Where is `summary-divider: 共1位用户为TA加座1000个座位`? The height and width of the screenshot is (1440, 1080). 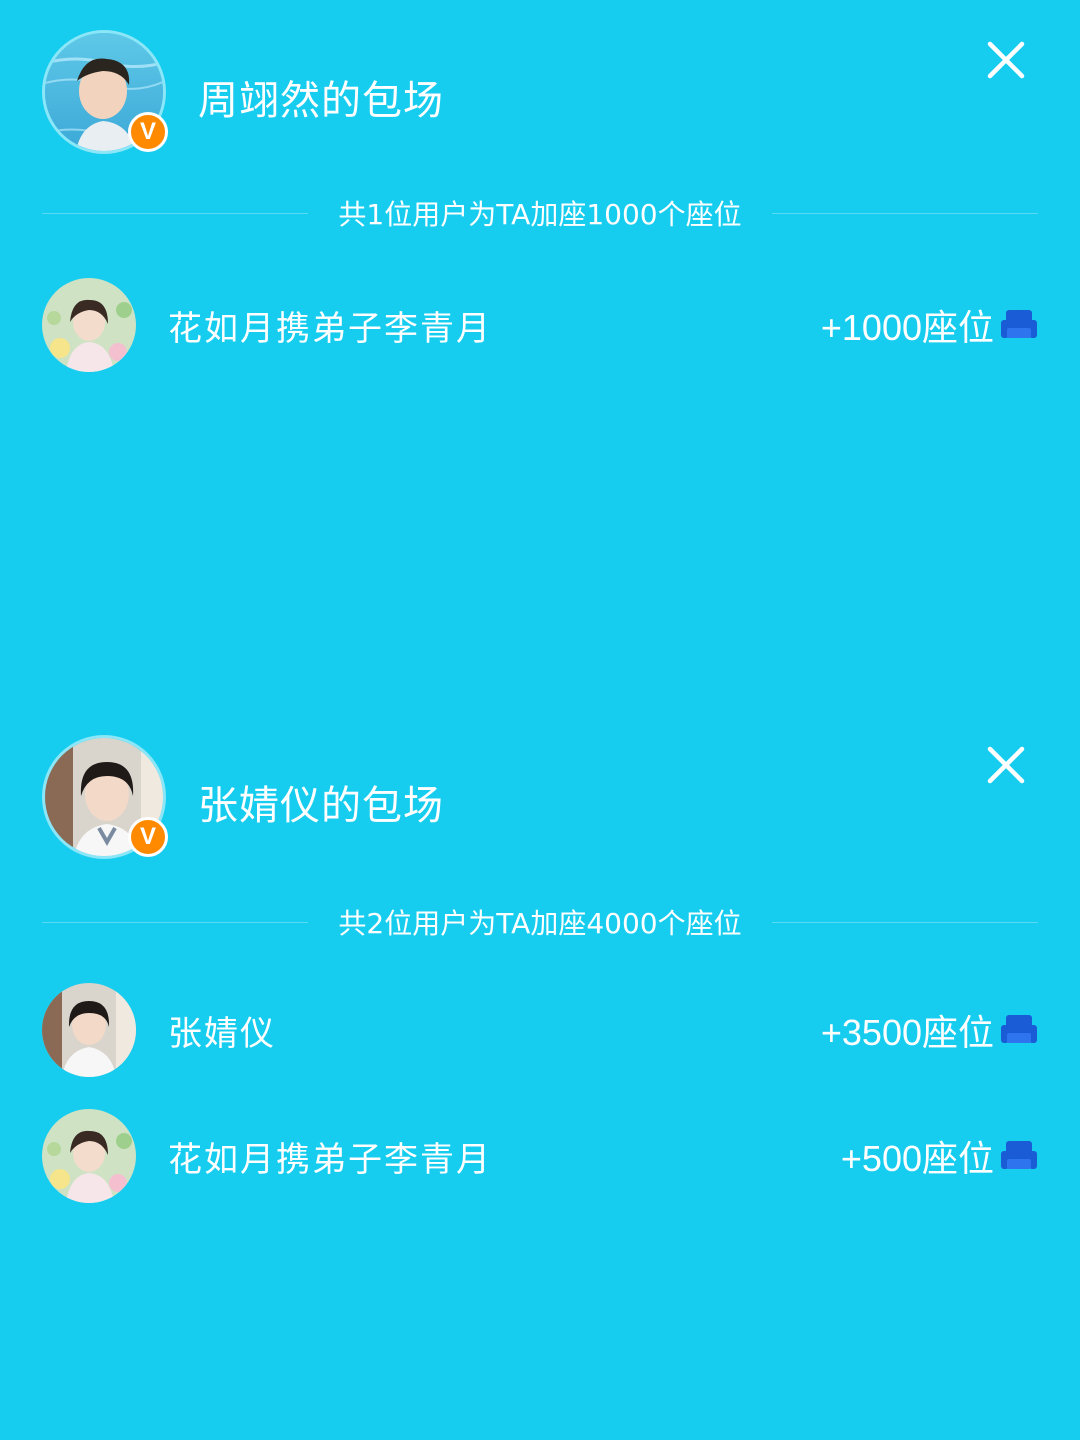
summary-divider: 共1位用户为TA加座1000个座位 is located at coordinates (540, 213).